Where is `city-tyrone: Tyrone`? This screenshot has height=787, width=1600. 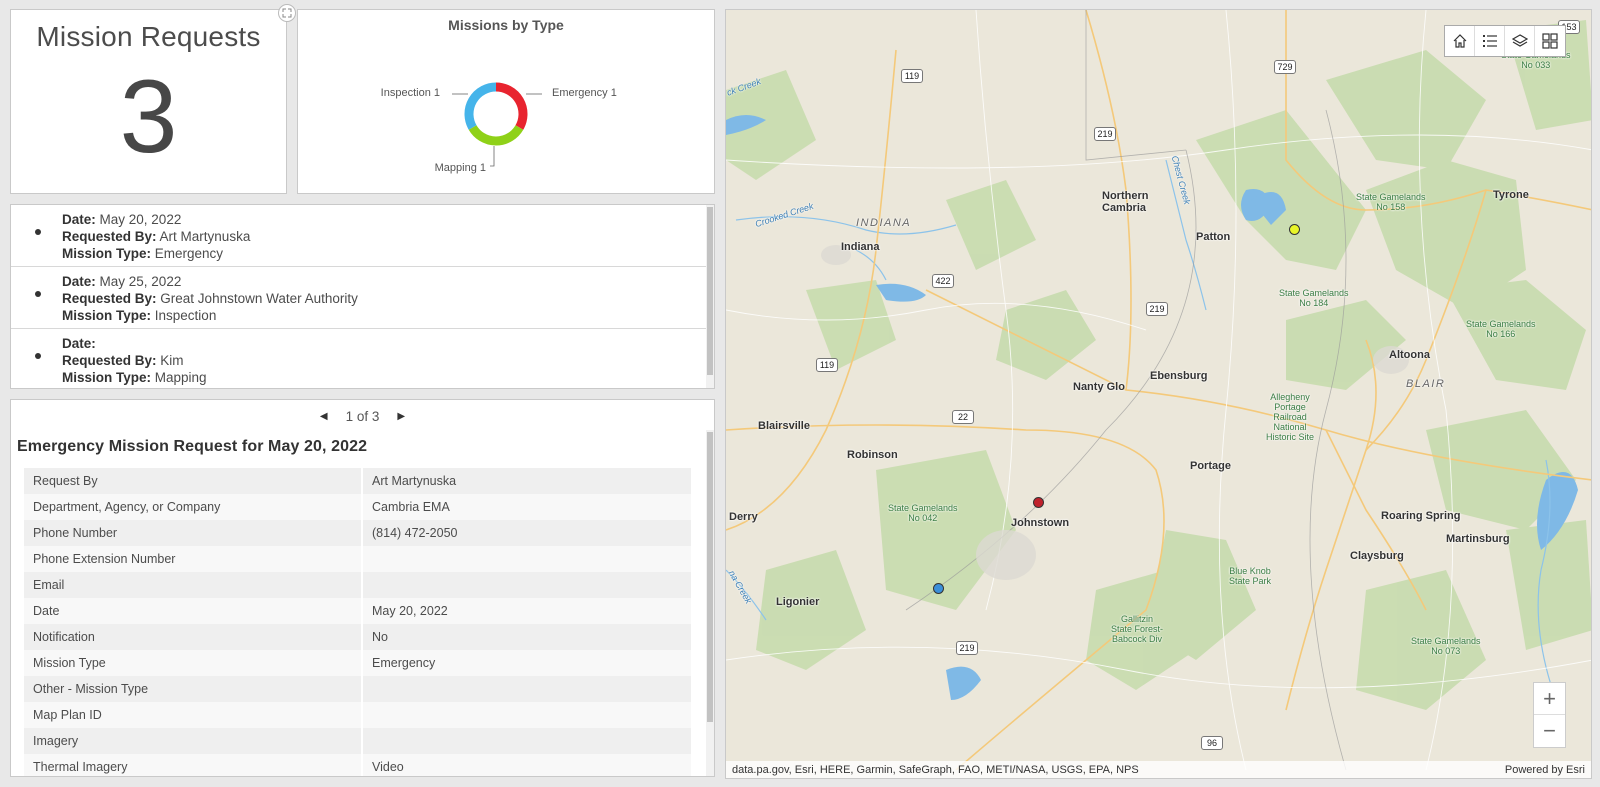 city-tyrone: Tyrone is located at coordinates (1511, 195).